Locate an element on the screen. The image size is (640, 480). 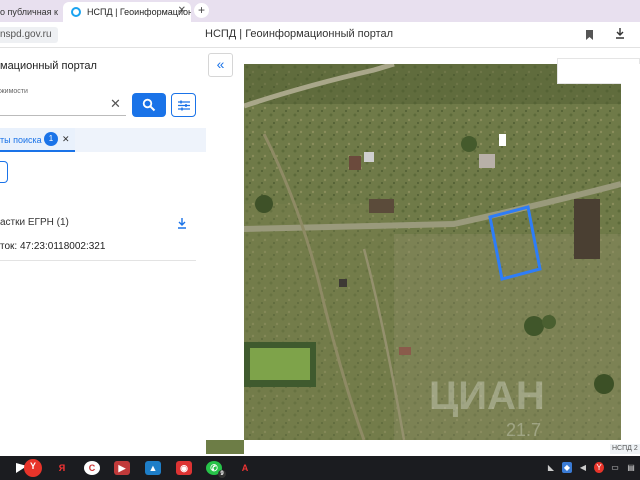
map-tile-corner is located at coordinates (225, 447).